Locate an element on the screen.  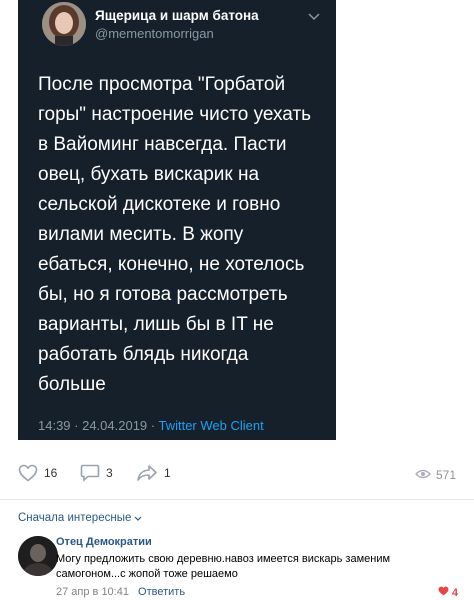
comment-meta: 27 апр в 10:41 Ответить is located at coordinates (120, 592).